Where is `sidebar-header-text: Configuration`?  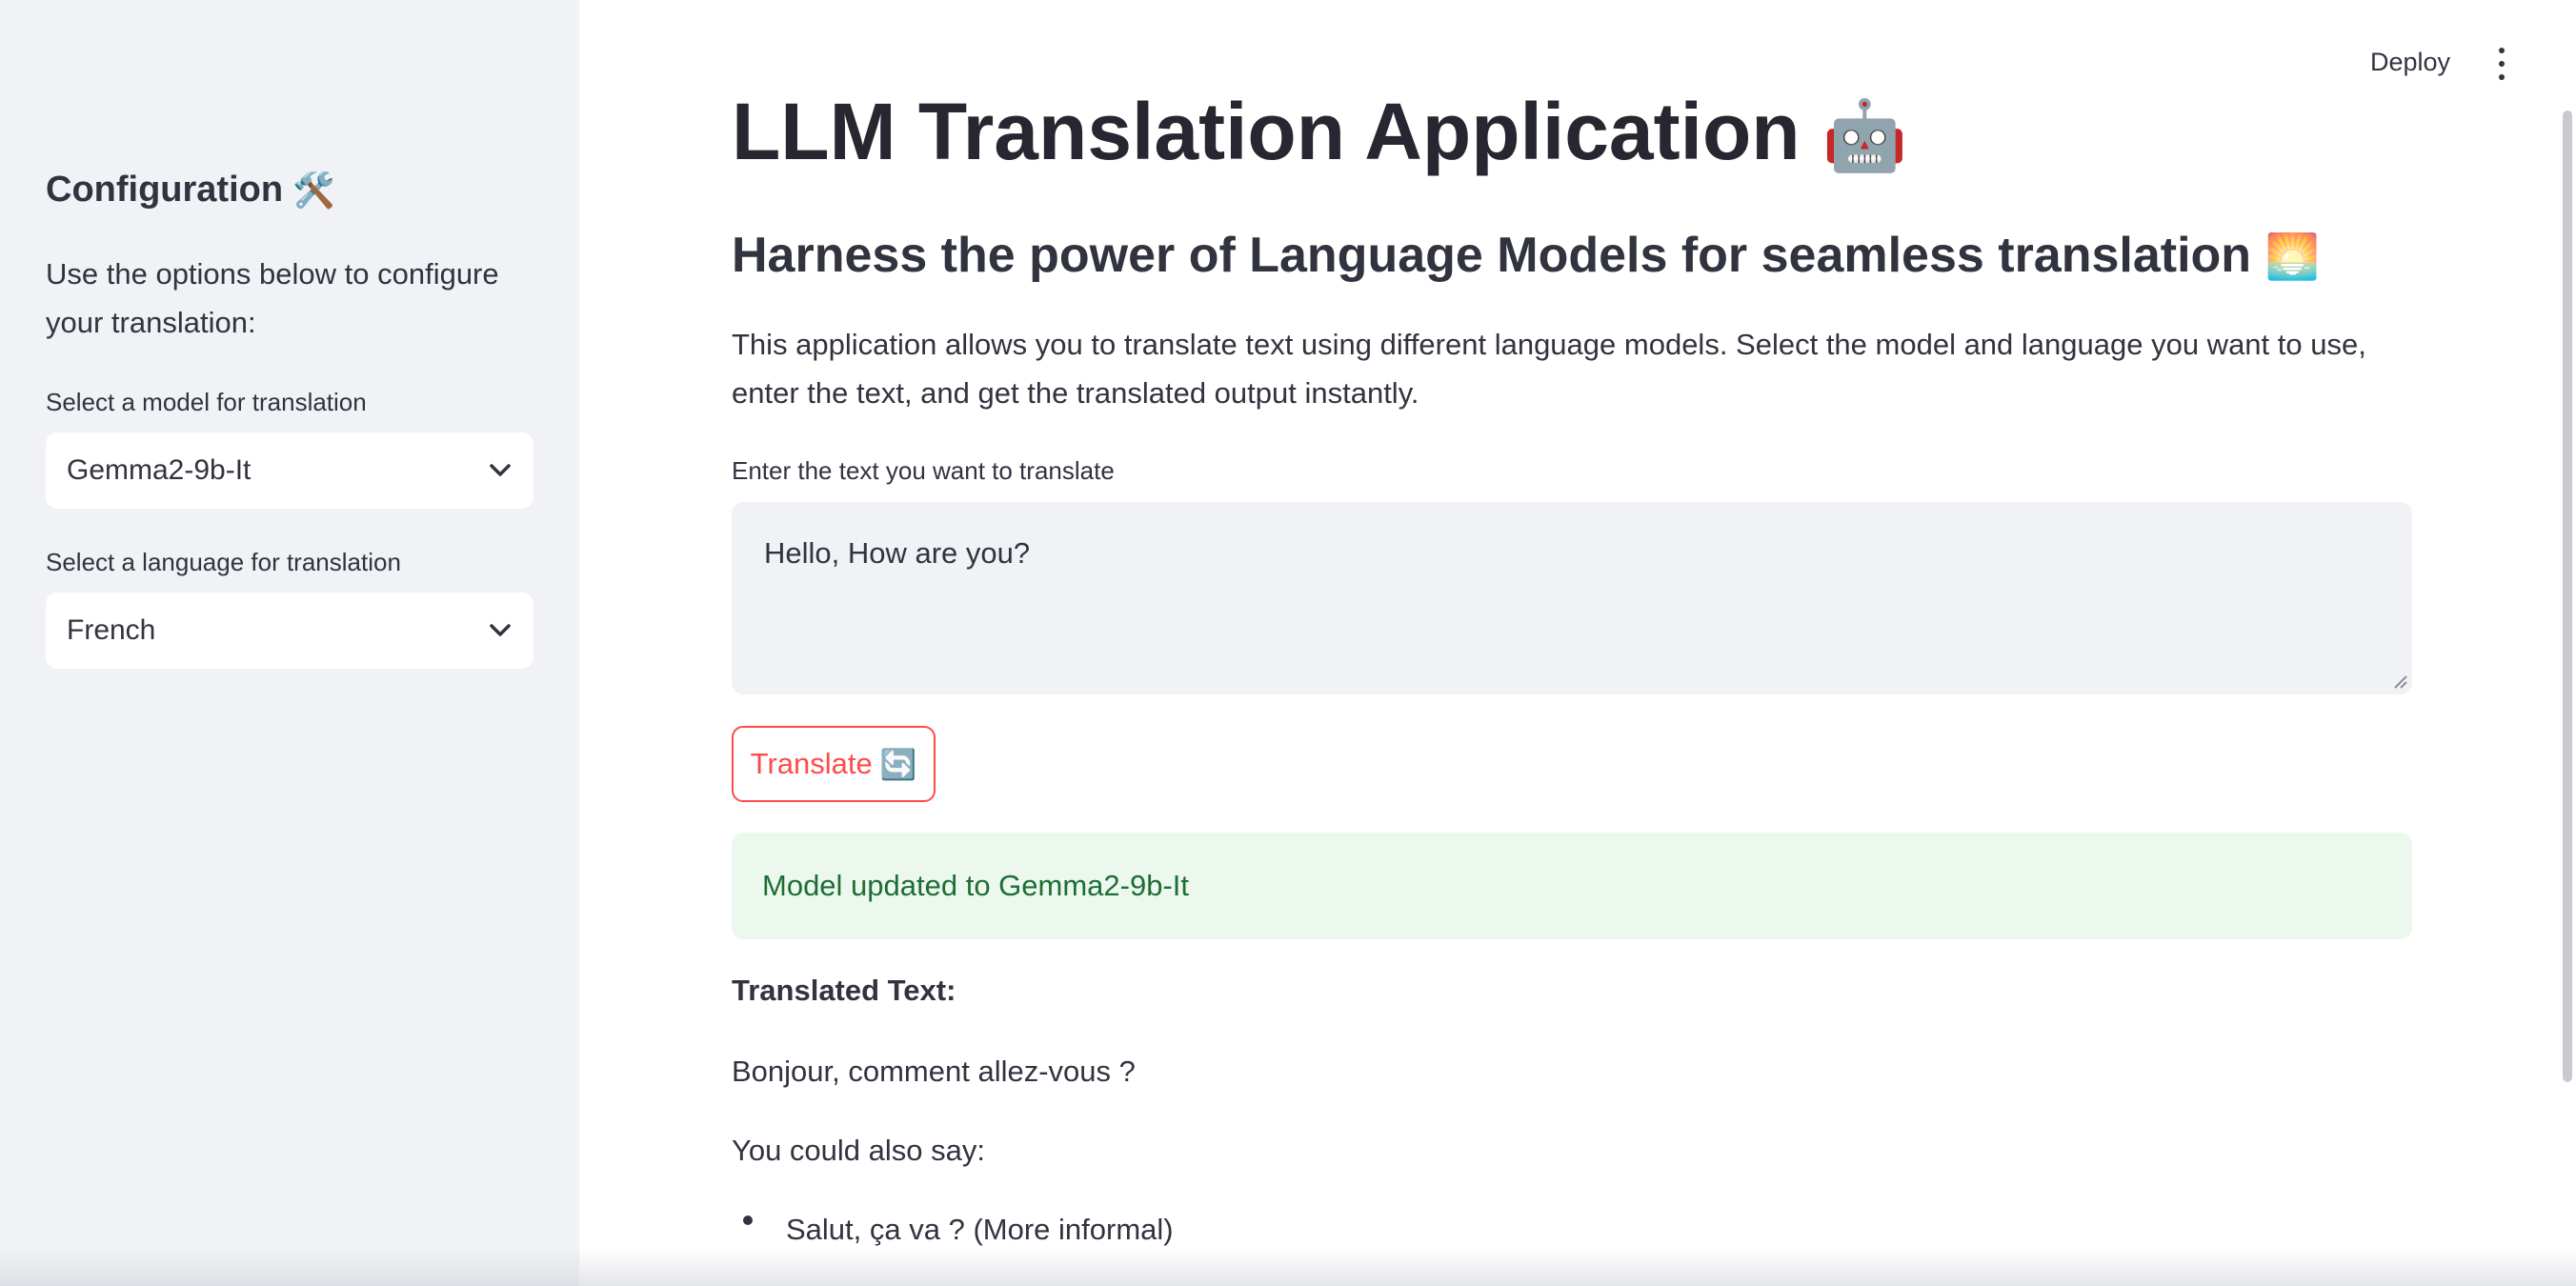 sidebar-header-text: Configuration is located at coordinates (165, 190).